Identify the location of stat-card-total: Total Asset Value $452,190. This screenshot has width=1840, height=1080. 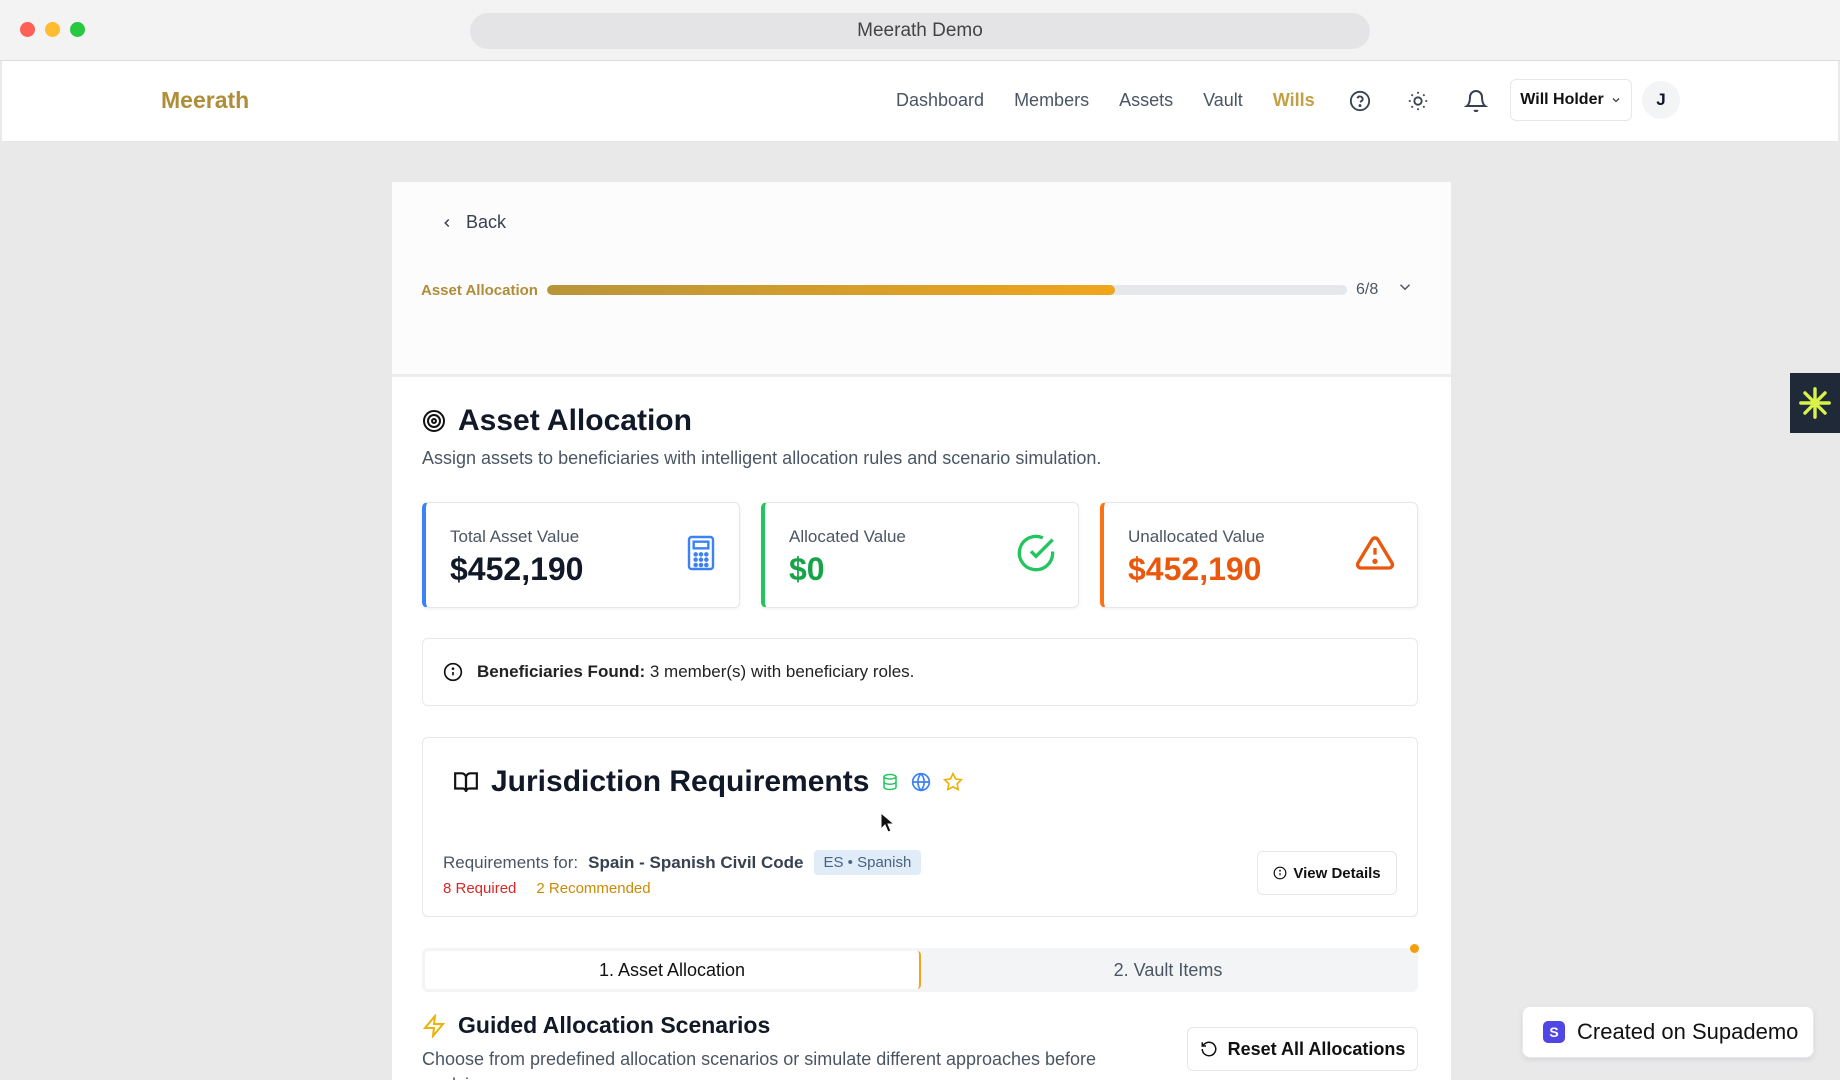
(581, 555).